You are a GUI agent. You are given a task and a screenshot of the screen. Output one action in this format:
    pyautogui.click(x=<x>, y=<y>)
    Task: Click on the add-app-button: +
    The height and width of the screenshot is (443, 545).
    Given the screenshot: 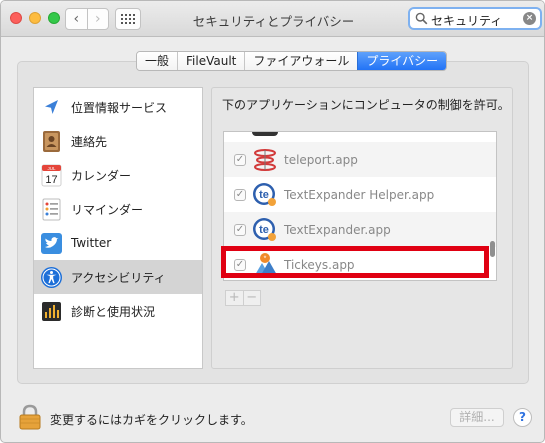 What is the action you would take?
    pyautogui.click(x=234, y=298)
    